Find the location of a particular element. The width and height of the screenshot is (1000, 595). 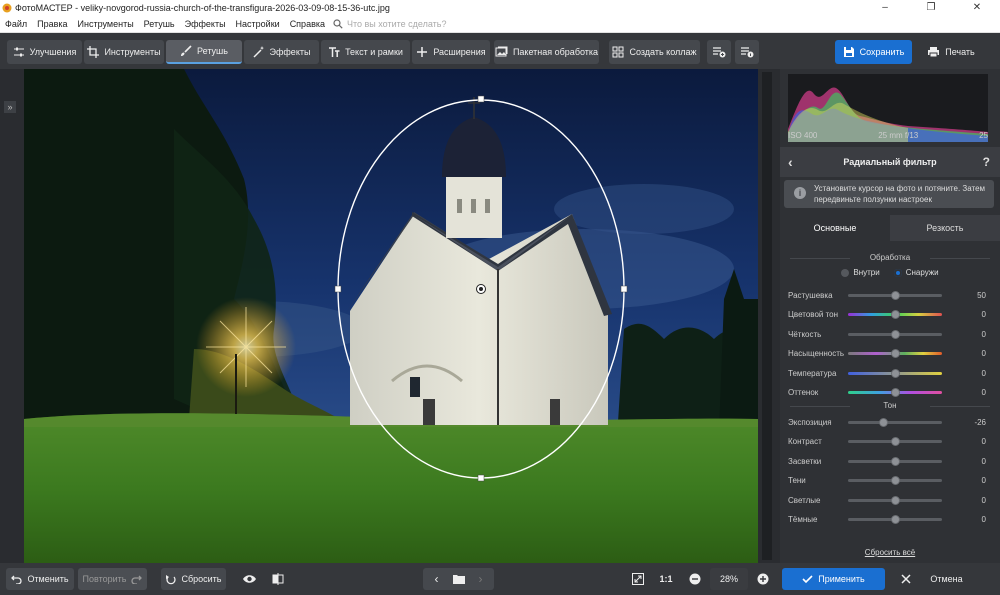

expand-panel-icon: » is located at coordinates (10, 107).